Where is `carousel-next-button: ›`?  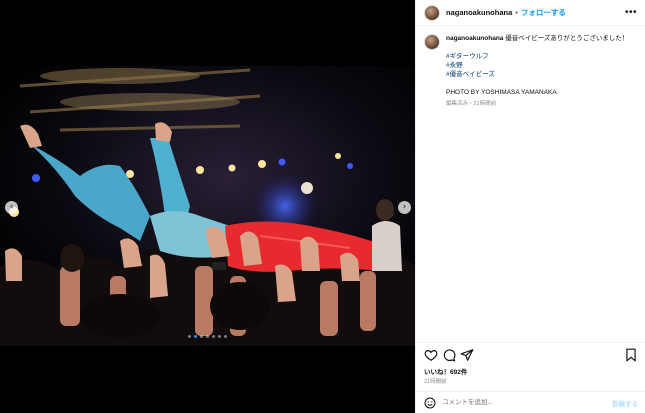 carousel-next-button: › is located at coordinates (404, 207).